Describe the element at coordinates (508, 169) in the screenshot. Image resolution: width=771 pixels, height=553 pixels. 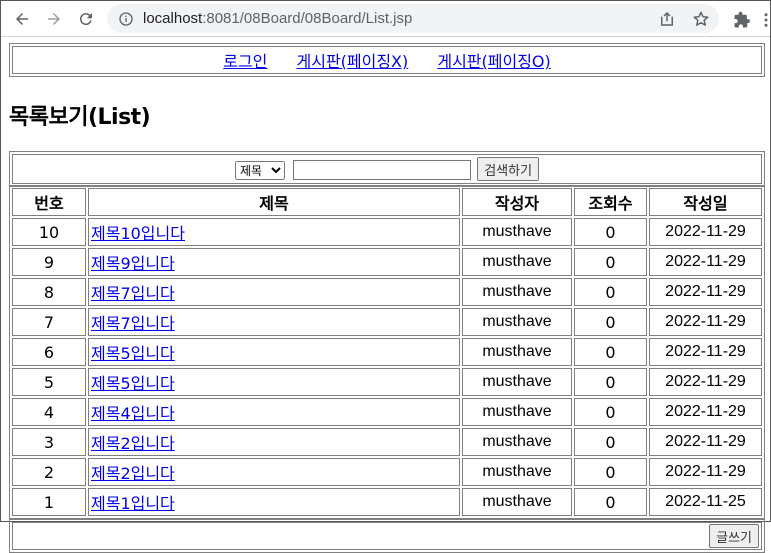
I see `search-button: 검색하기` at that location.